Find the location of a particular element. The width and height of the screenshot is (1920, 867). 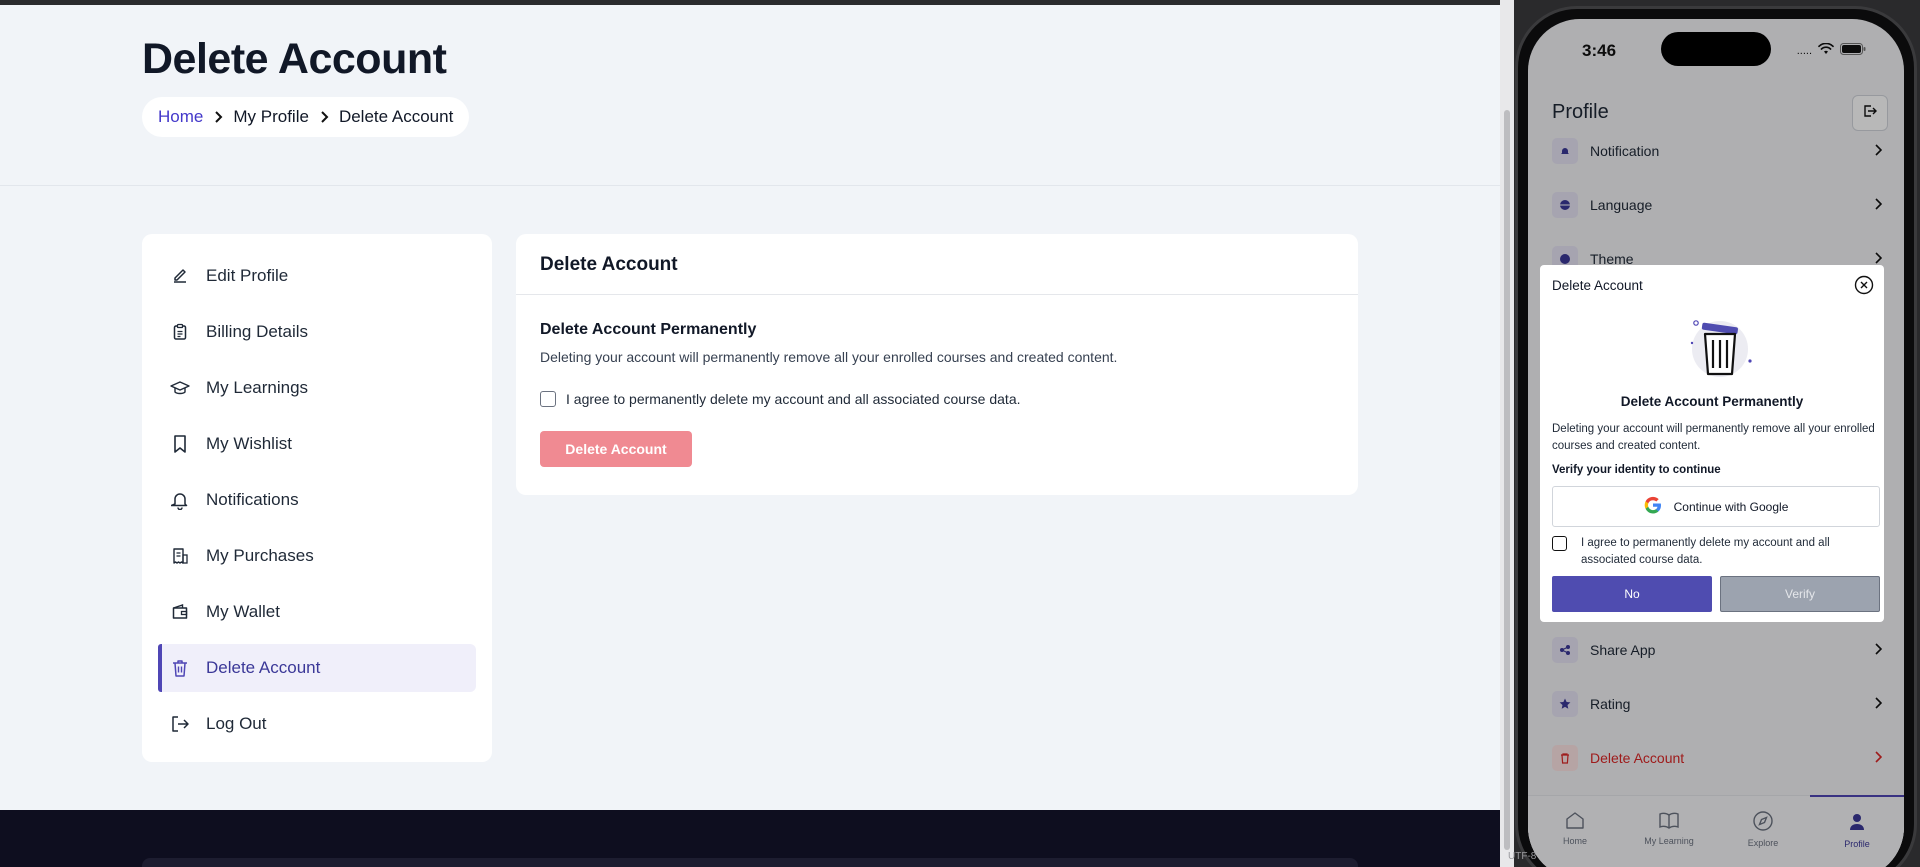

delete-permanently-heading: Delete Account Permanently is located at coordinates (648, 329).